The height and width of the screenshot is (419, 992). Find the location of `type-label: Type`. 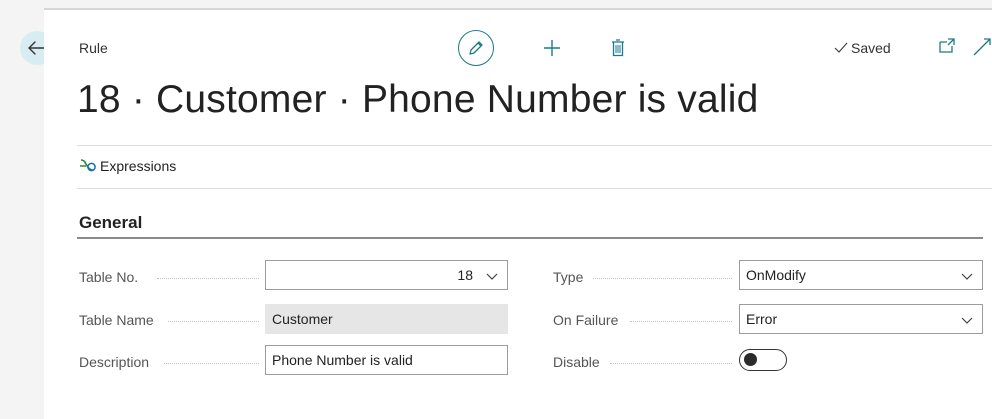

type-label: Type is located at coordinates (568, 277).